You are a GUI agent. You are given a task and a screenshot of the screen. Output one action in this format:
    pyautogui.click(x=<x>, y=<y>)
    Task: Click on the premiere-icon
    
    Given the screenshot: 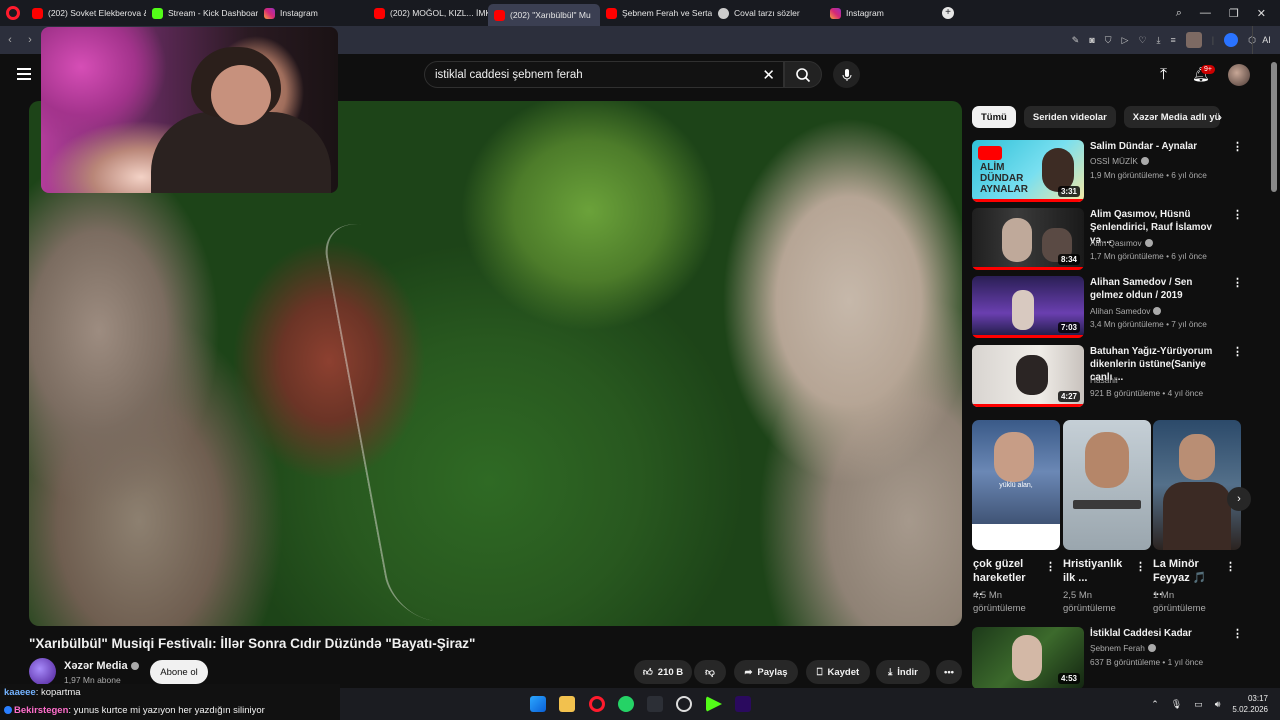 What is the action you would take?
    pyautogui.click(x=743, y=704)
    